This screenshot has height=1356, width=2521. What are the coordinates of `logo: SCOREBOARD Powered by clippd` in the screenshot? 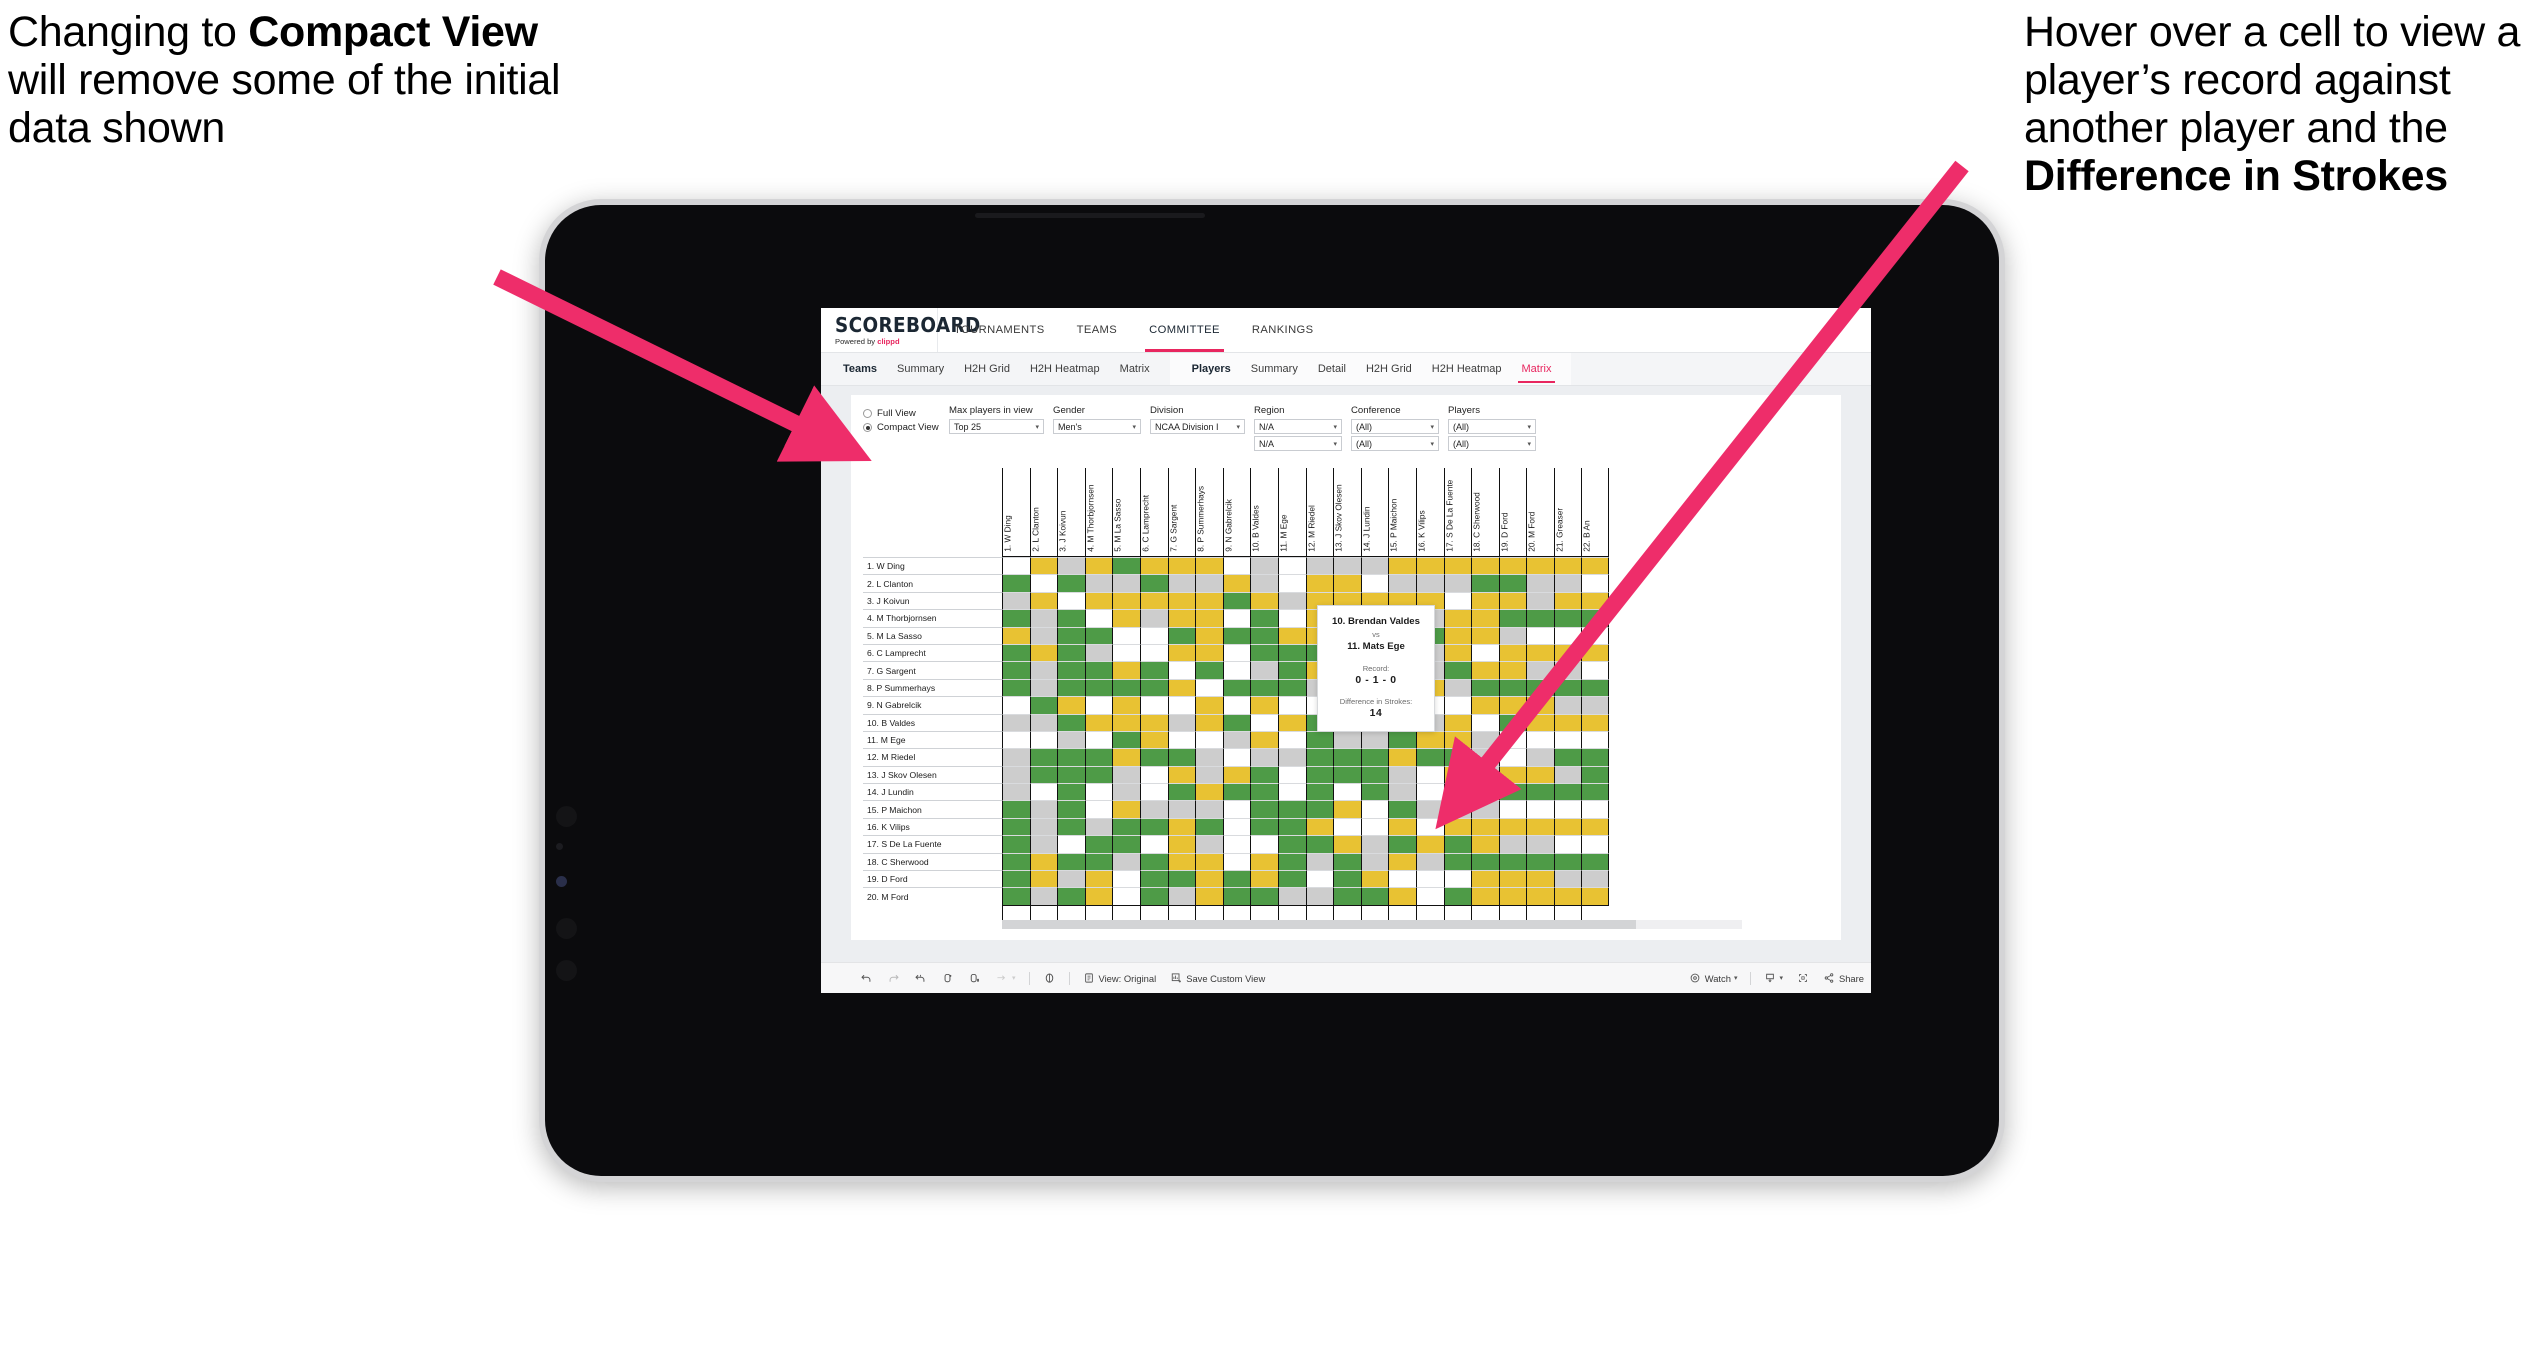 It's located at (900, 330).